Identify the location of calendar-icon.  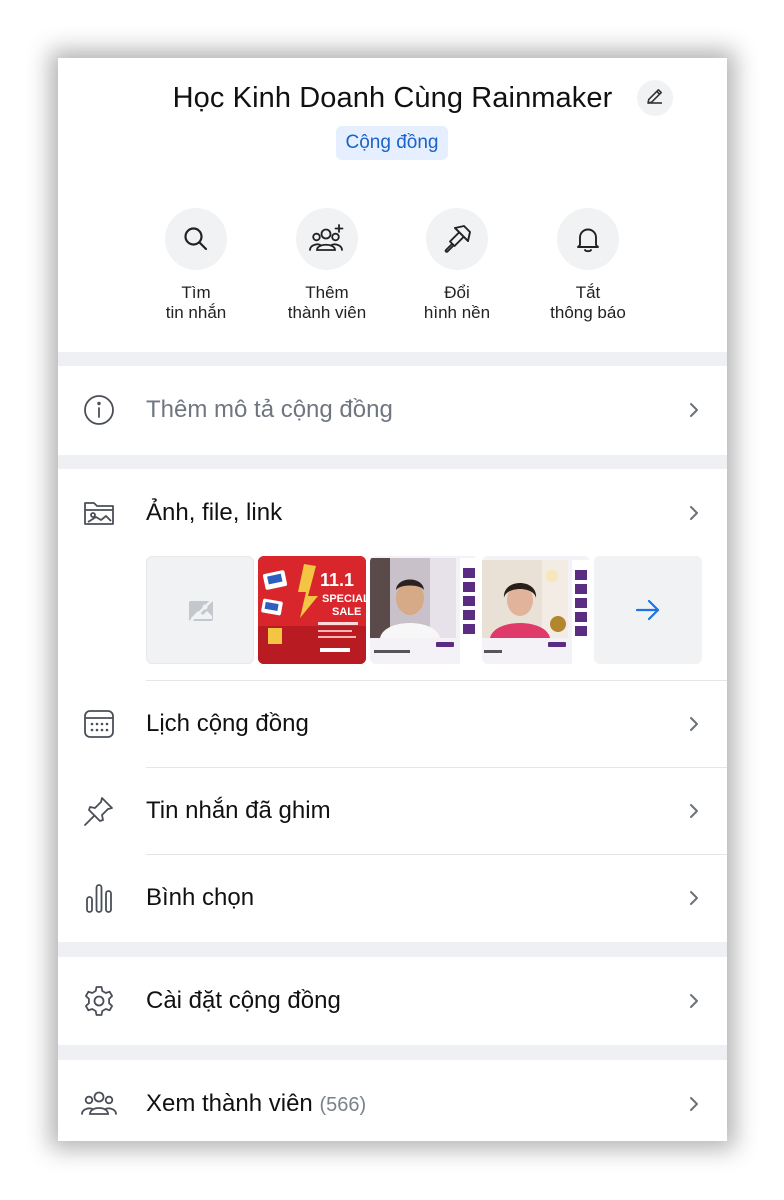
(99, 724).